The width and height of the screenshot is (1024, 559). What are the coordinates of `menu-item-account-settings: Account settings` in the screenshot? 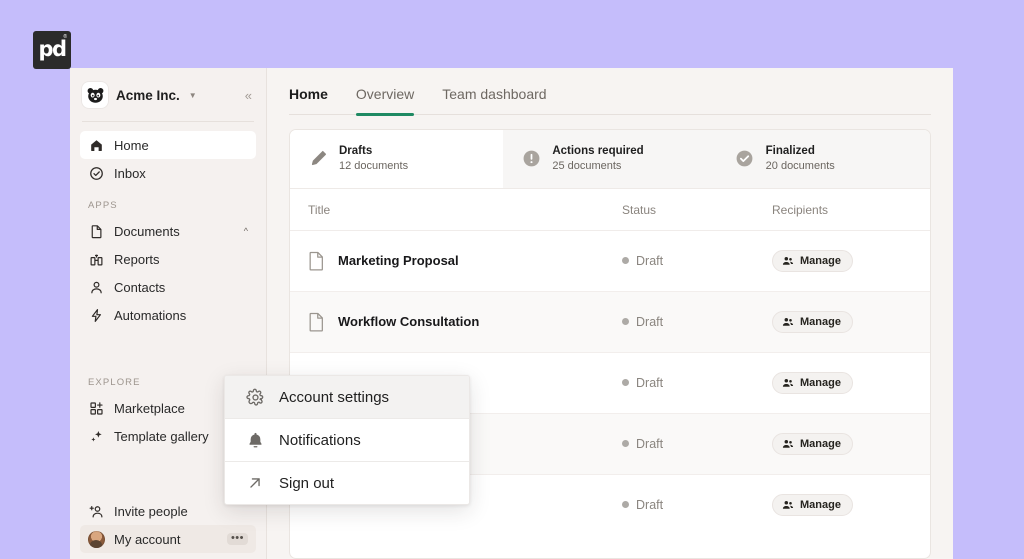 It's located at (347, 397).